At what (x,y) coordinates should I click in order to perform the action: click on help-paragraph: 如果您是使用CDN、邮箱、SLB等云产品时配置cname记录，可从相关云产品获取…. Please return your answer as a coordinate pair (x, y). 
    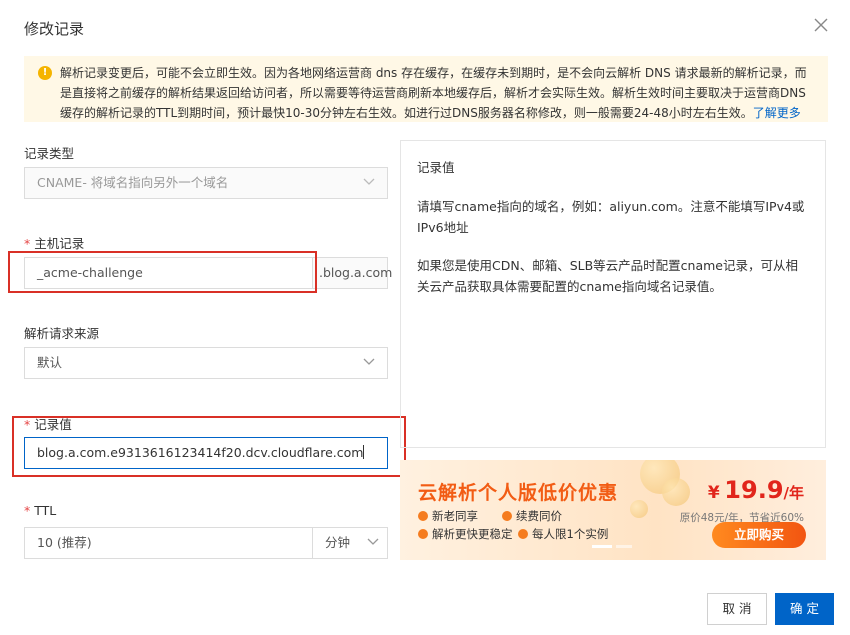
    Looking at the image, I should click on (608, 276).